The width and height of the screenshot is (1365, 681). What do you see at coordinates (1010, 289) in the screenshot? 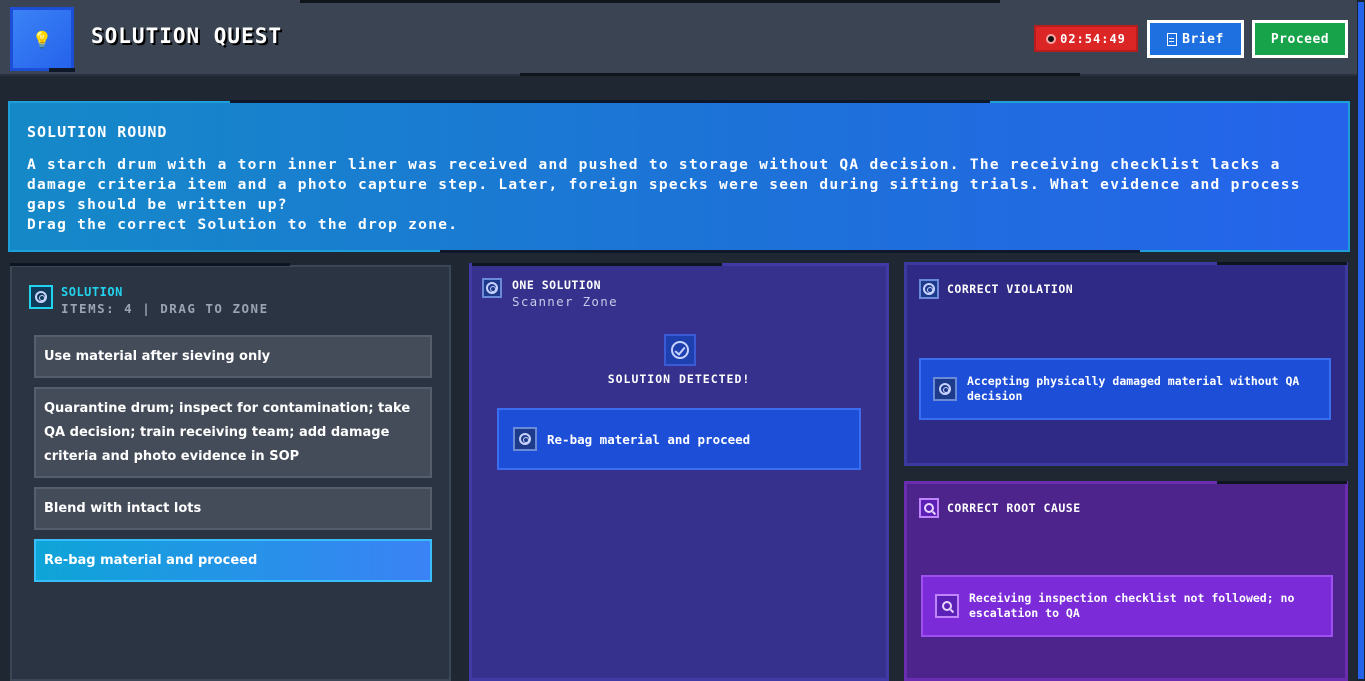
I see `violation-title: CORRECT VIOLATION` at bounding box center [1010, 289].